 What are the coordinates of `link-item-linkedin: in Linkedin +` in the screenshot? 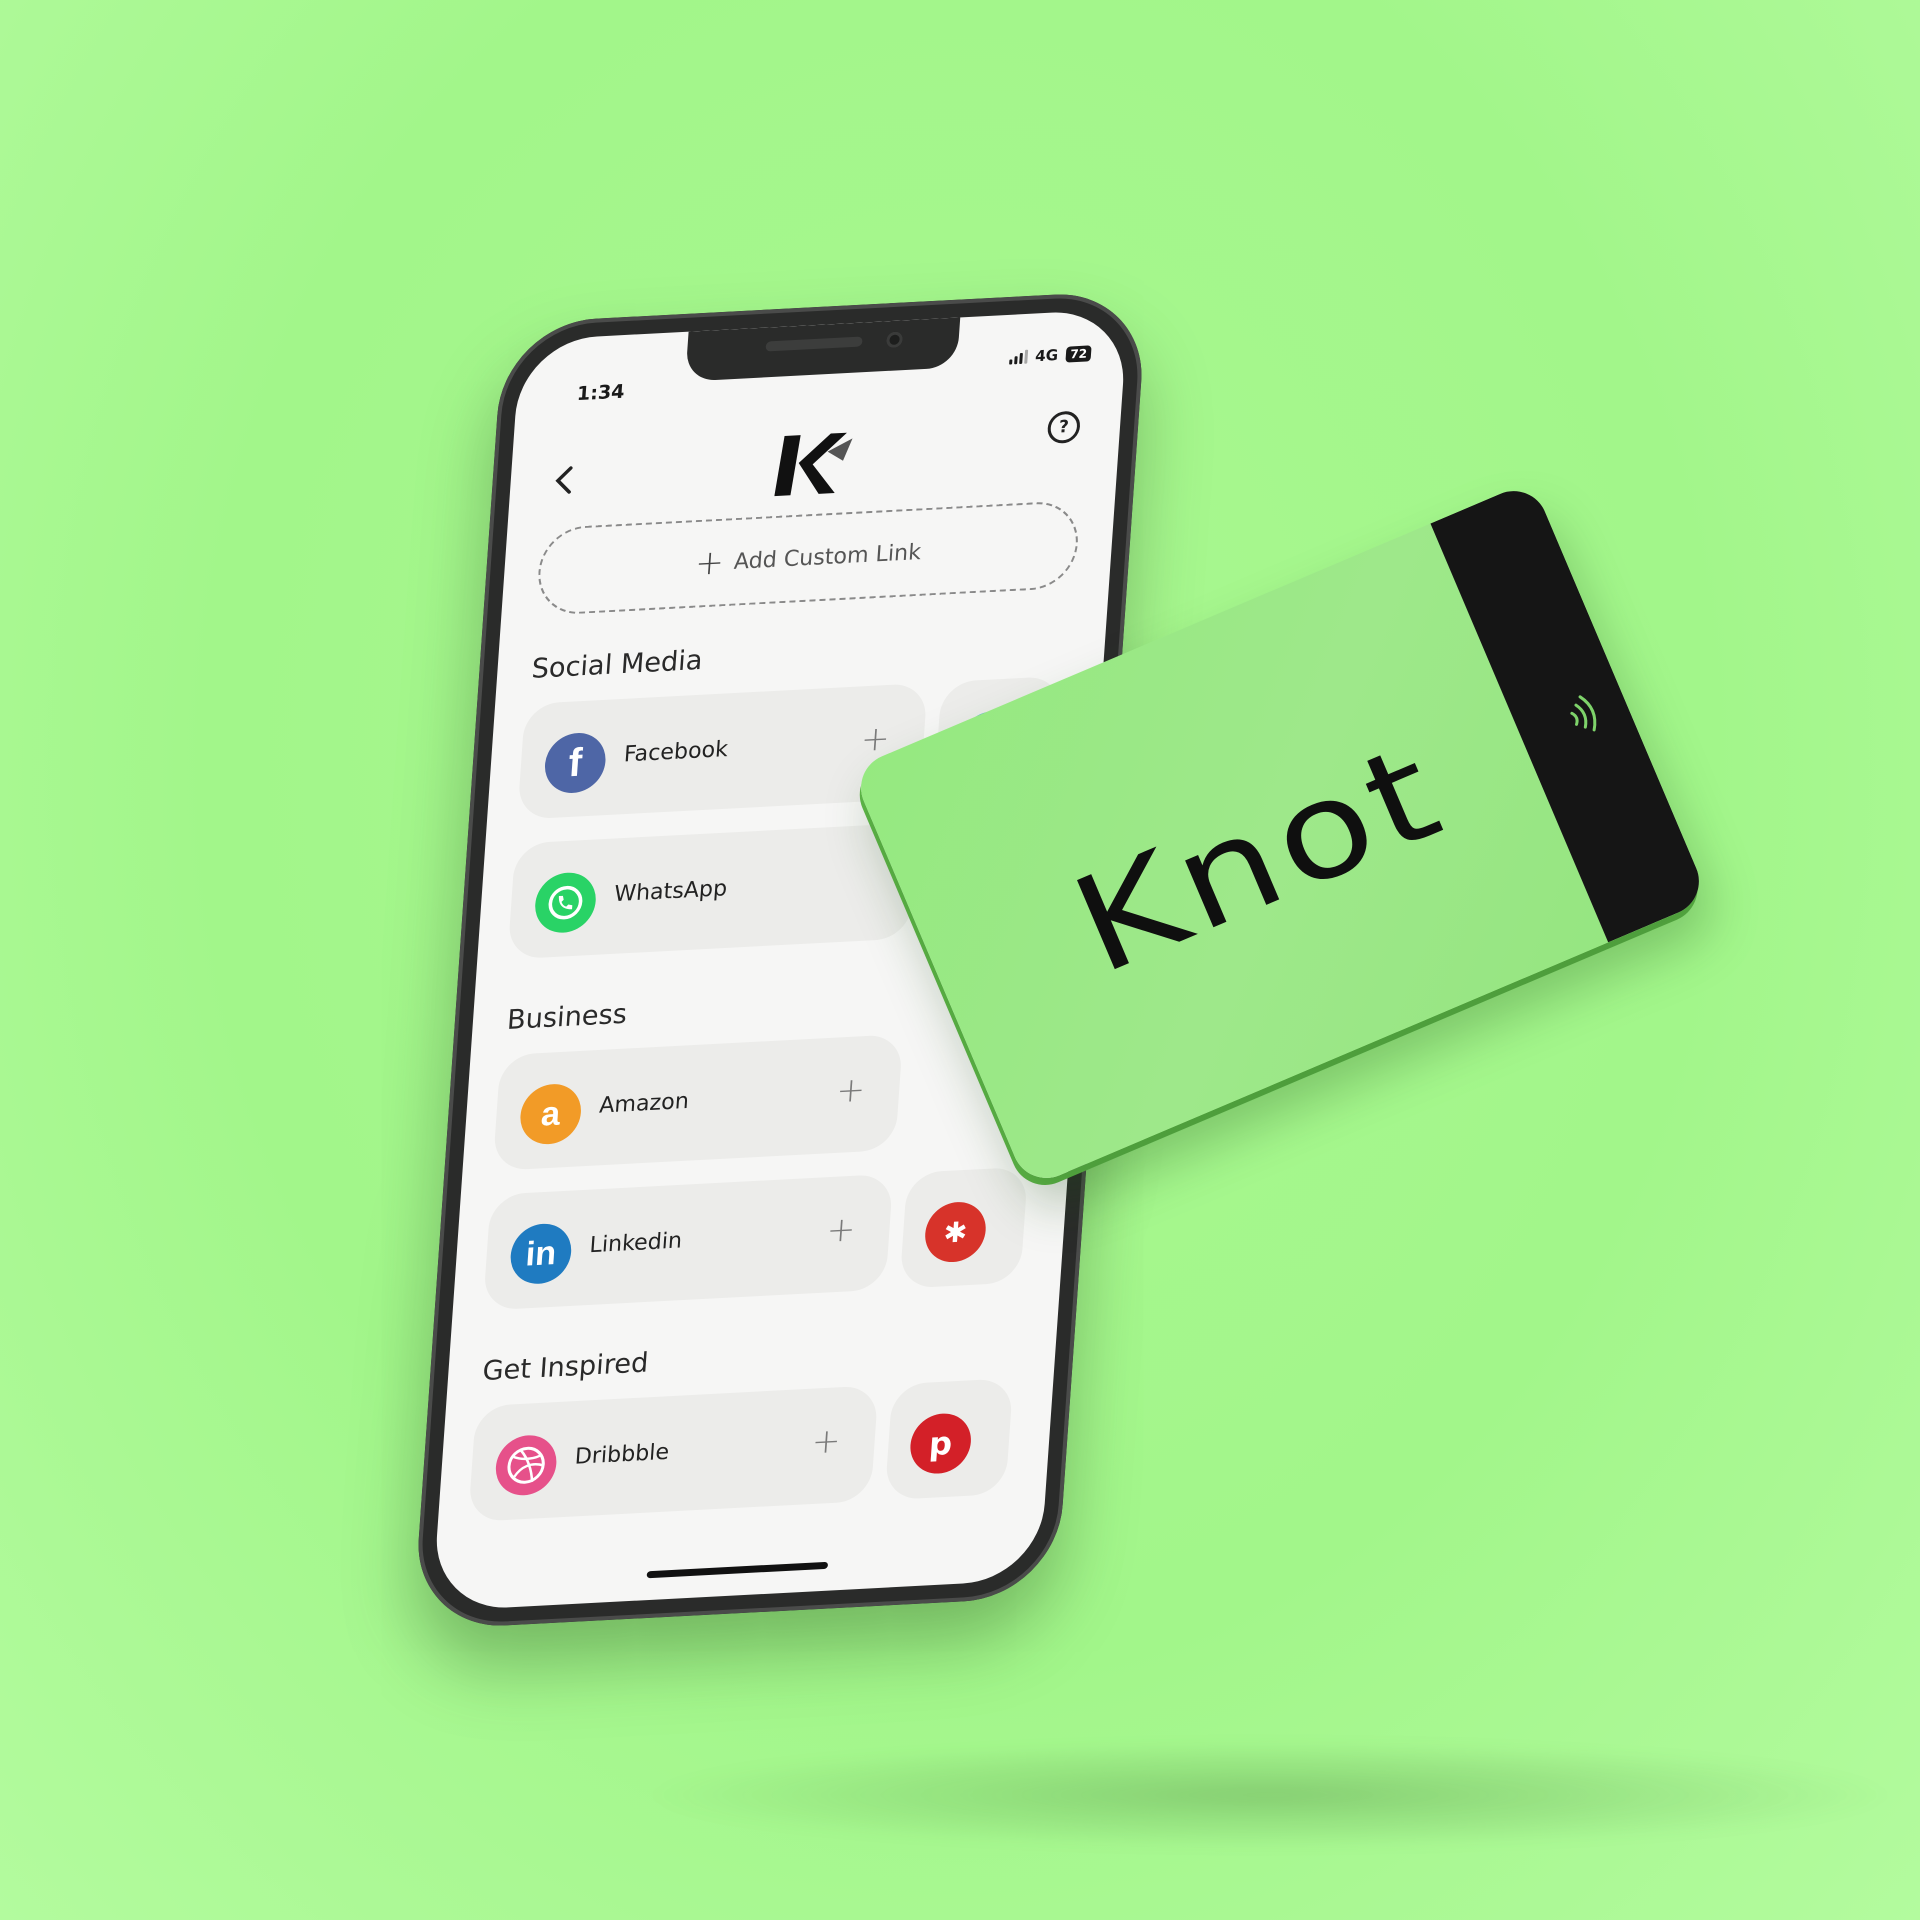 It's located at (688, 1242).